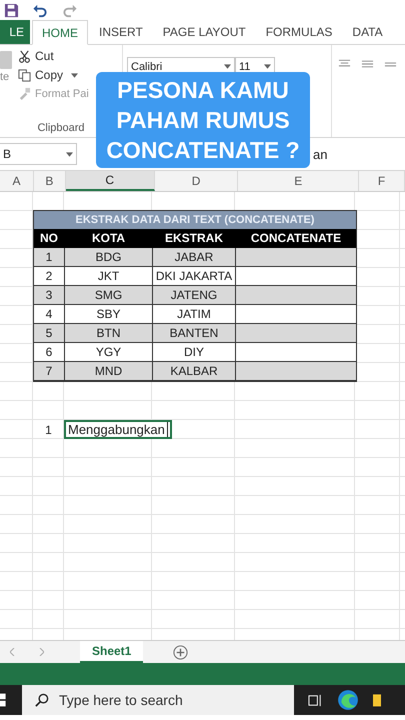  I want to click on brush-icon, so click(24, 93).